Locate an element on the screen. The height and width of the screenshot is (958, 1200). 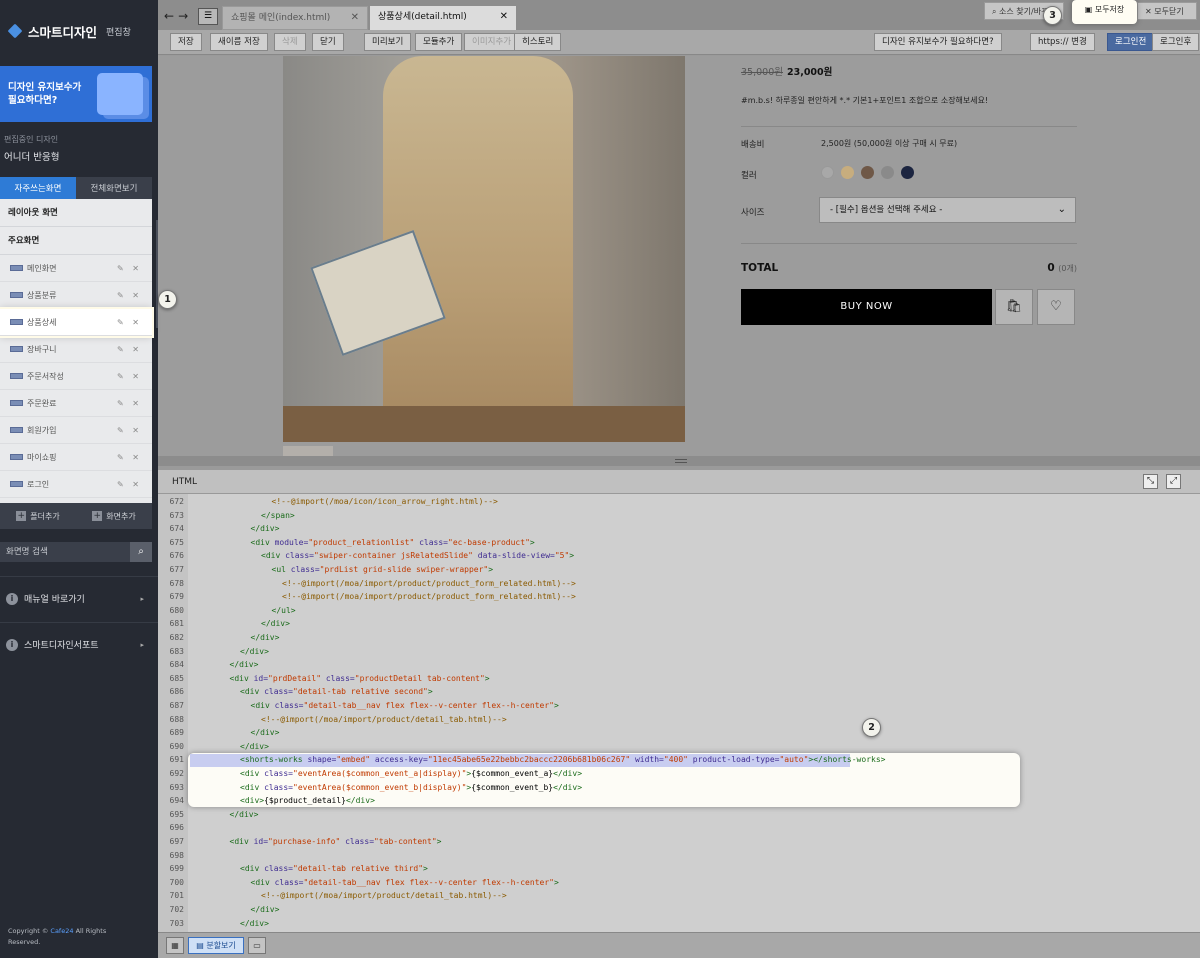
code-line: 683 </div> is located at coordinates (679, 652).